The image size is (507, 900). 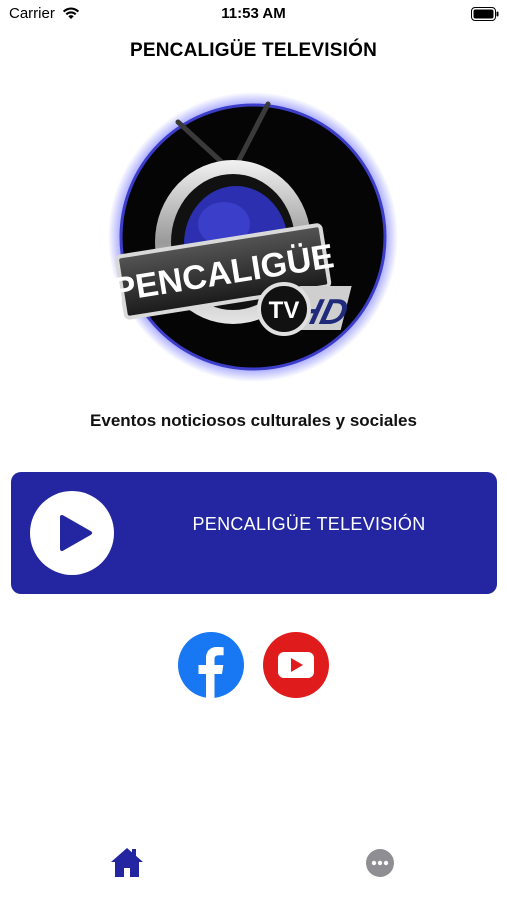 What do you see at coordinates (253, 50) in the screenshot?
I see `page-title: PENCALIGÜE TELEVISIÓN` at bounding box center [253, 50].